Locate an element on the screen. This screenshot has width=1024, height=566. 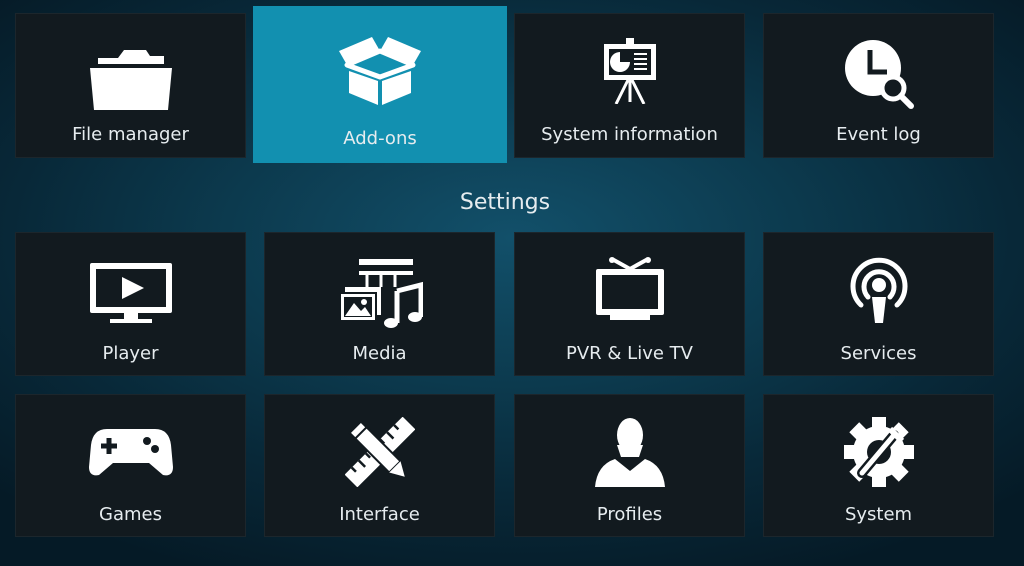
tile-label: System is located at coordinates (878, 514).